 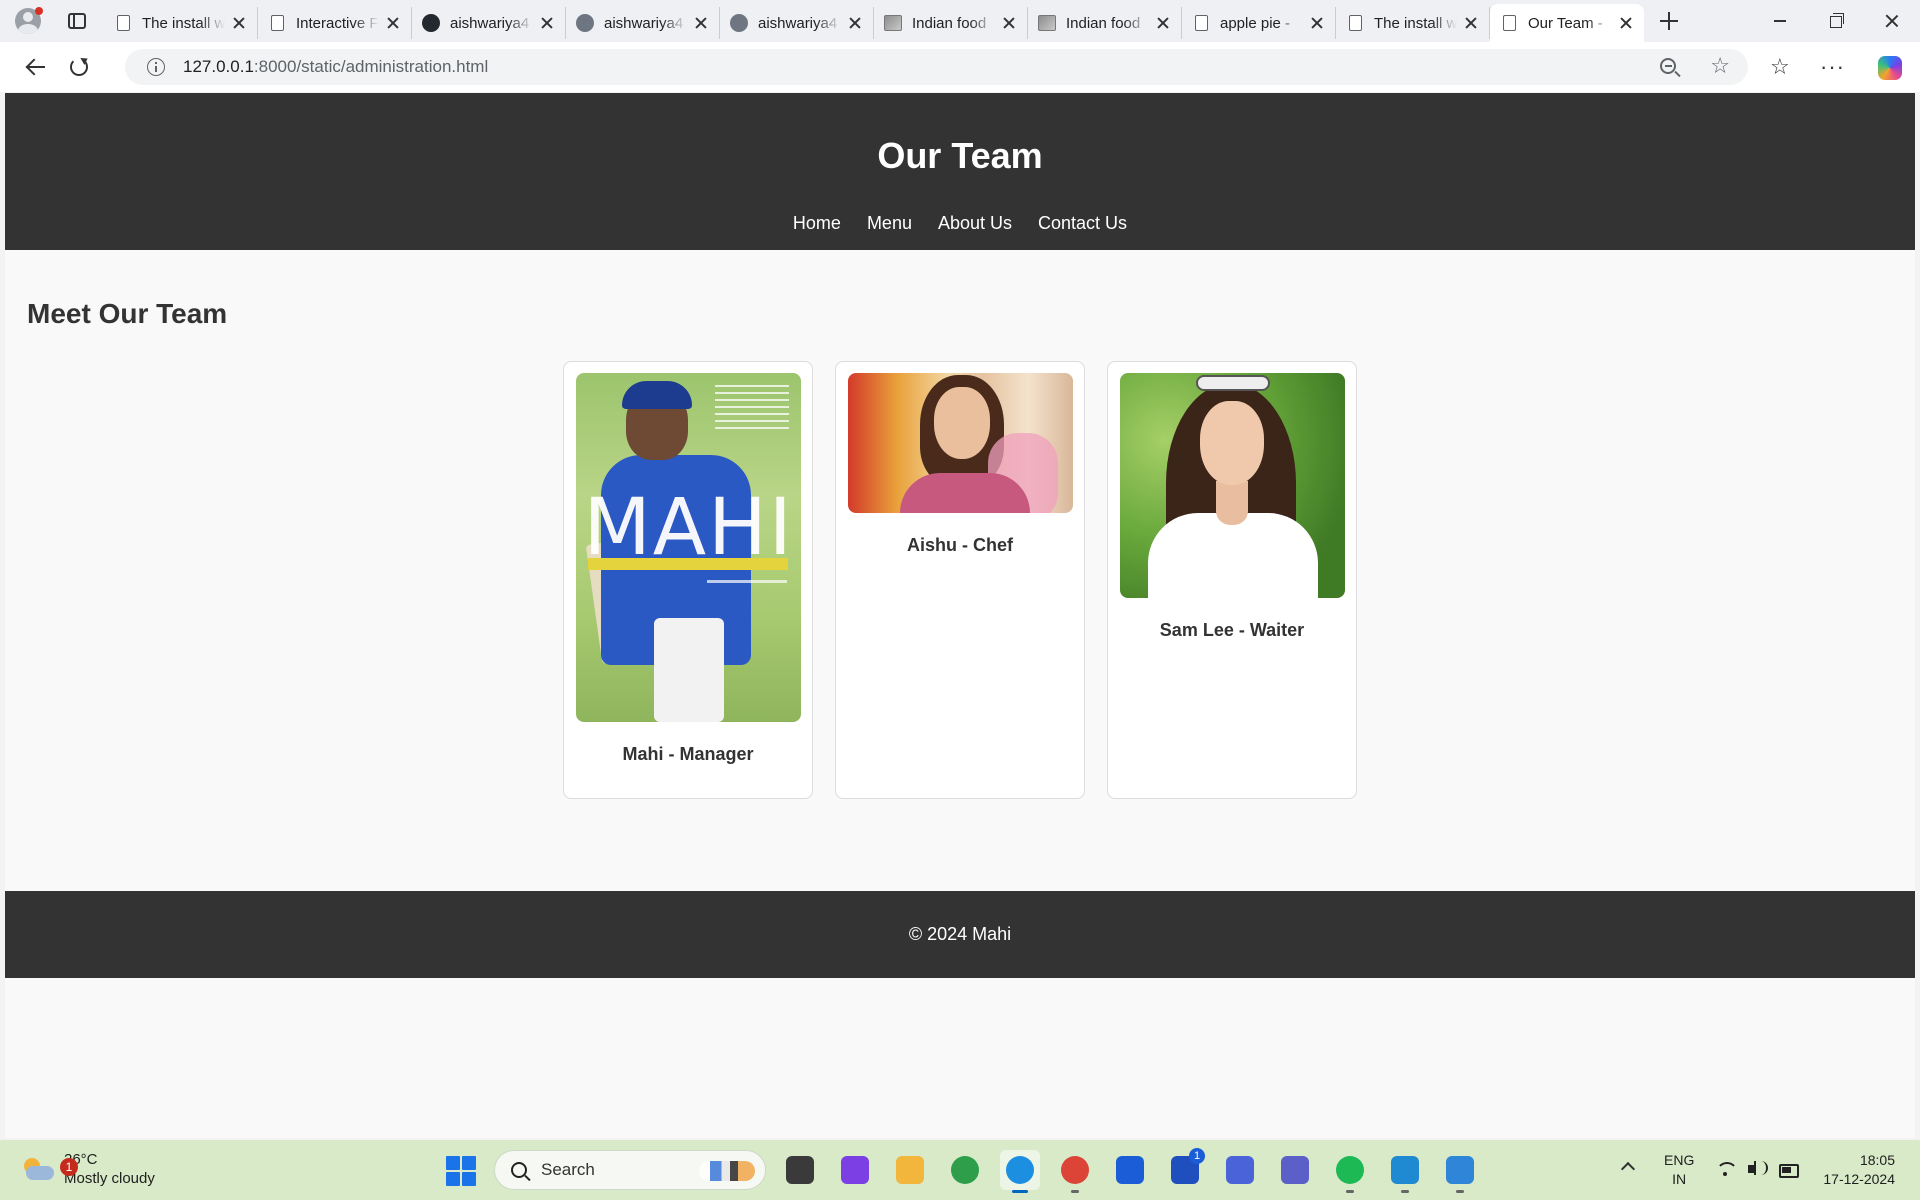 I want to click on tab-title: aishwariya4, so click(x=798, y=23).